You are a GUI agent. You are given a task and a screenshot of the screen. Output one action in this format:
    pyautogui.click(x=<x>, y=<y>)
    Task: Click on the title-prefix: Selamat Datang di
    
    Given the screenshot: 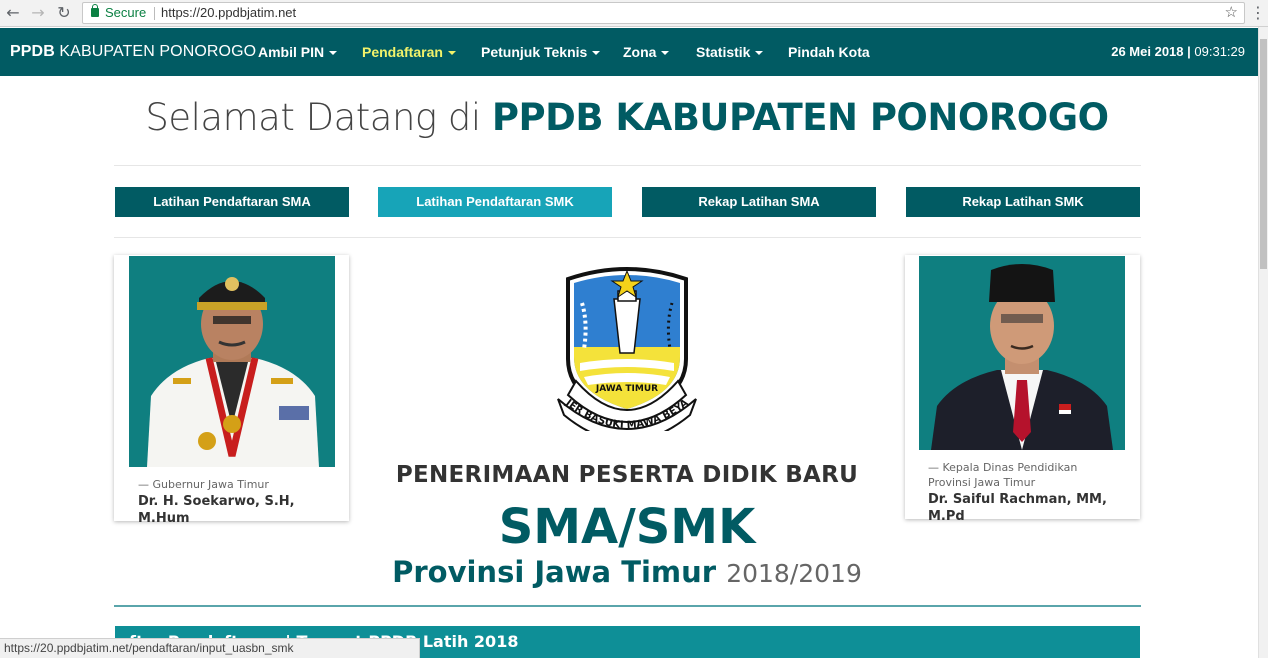 What is the action you would take?
    pyautogui.click(x=318, y=117)
    